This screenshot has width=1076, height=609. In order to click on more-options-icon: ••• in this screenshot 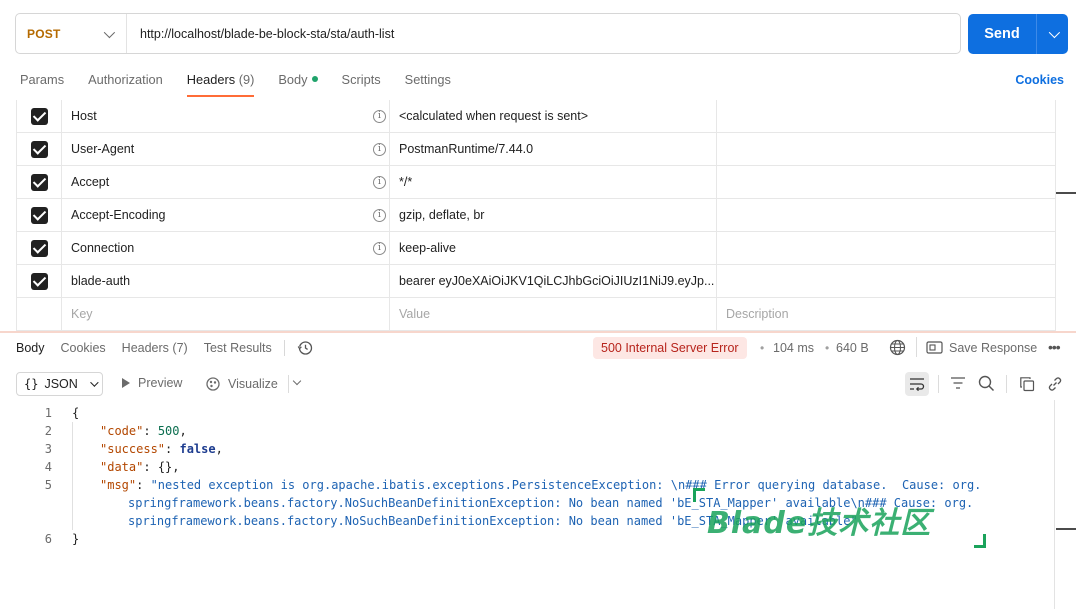, I will do `click(1054, 347)`.